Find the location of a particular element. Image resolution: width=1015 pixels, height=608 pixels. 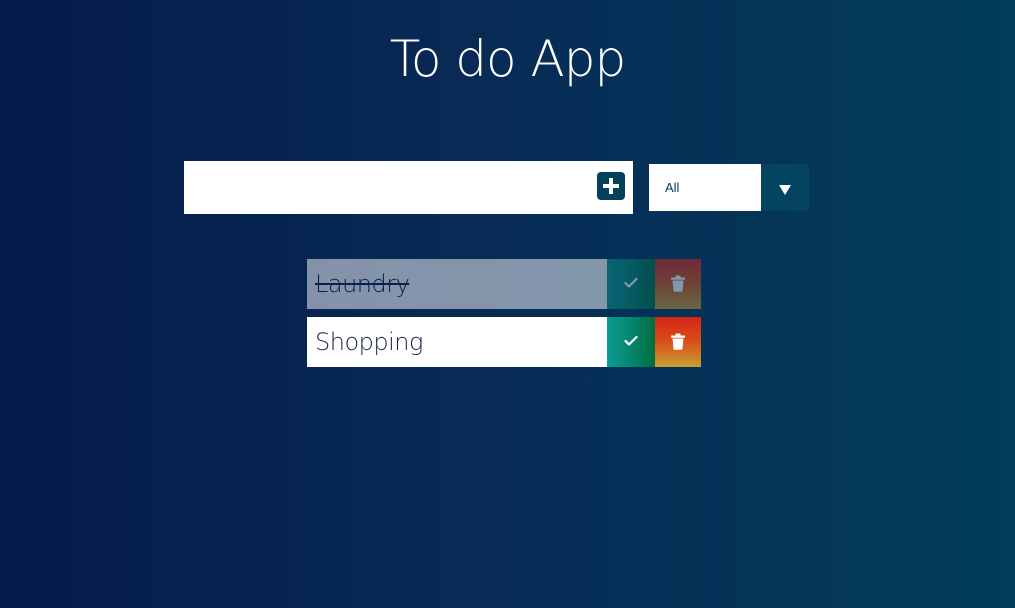

todo-input is located at coordinates (388, 187).